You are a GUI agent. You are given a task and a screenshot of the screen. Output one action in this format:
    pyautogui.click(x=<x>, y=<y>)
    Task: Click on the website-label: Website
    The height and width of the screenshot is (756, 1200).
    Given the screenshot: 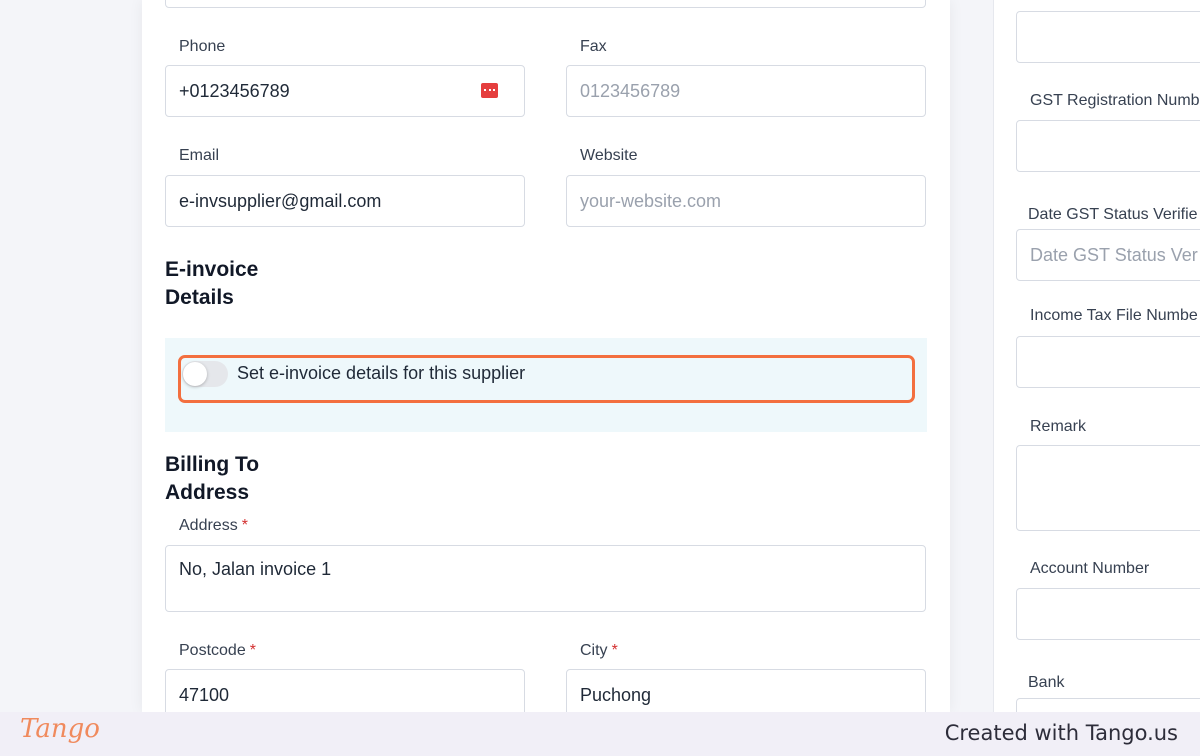 What is the action you would take?
    pyautogui.click(x=609, y=155)
    